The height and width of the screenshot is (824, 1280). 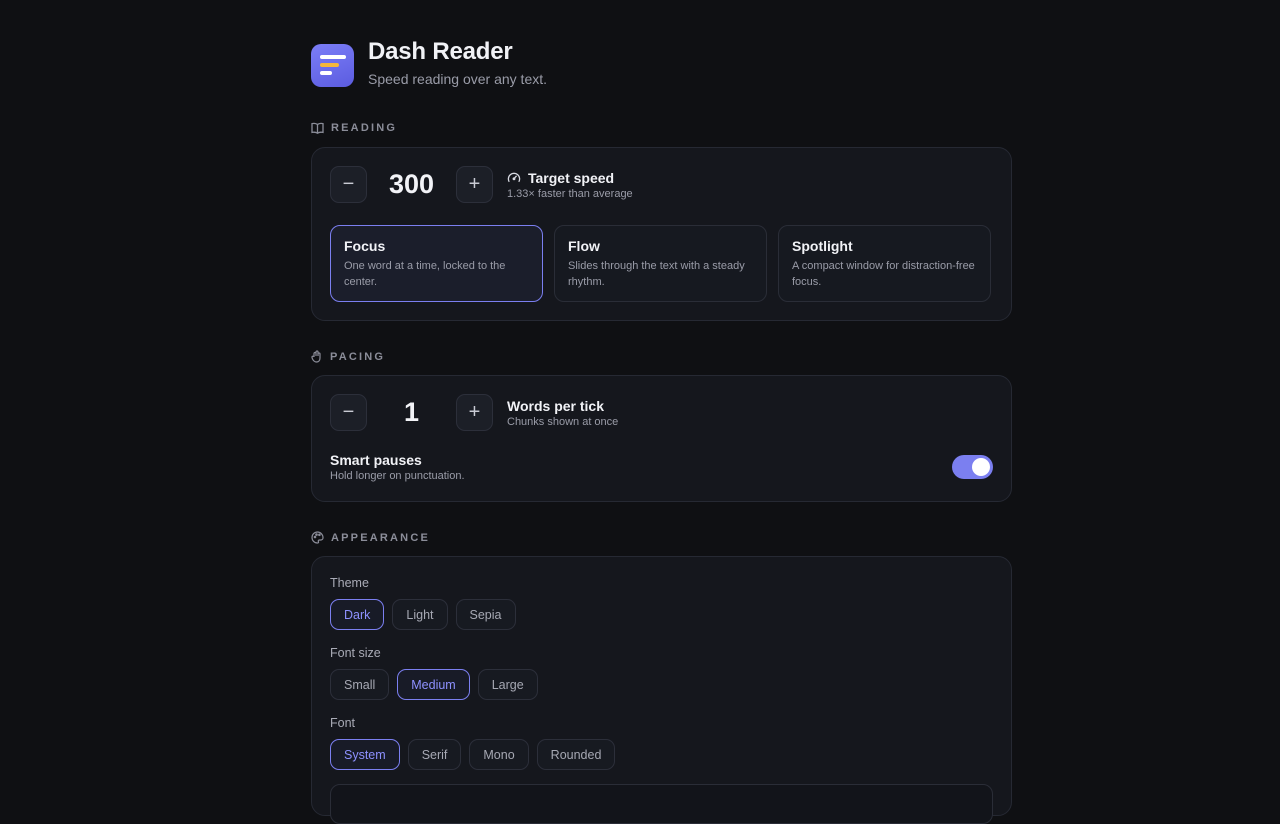 What do you see at coordinates (358, 356) in the screenshot?
I see `section-label-text: PACING` at bounding box center [358, 356].